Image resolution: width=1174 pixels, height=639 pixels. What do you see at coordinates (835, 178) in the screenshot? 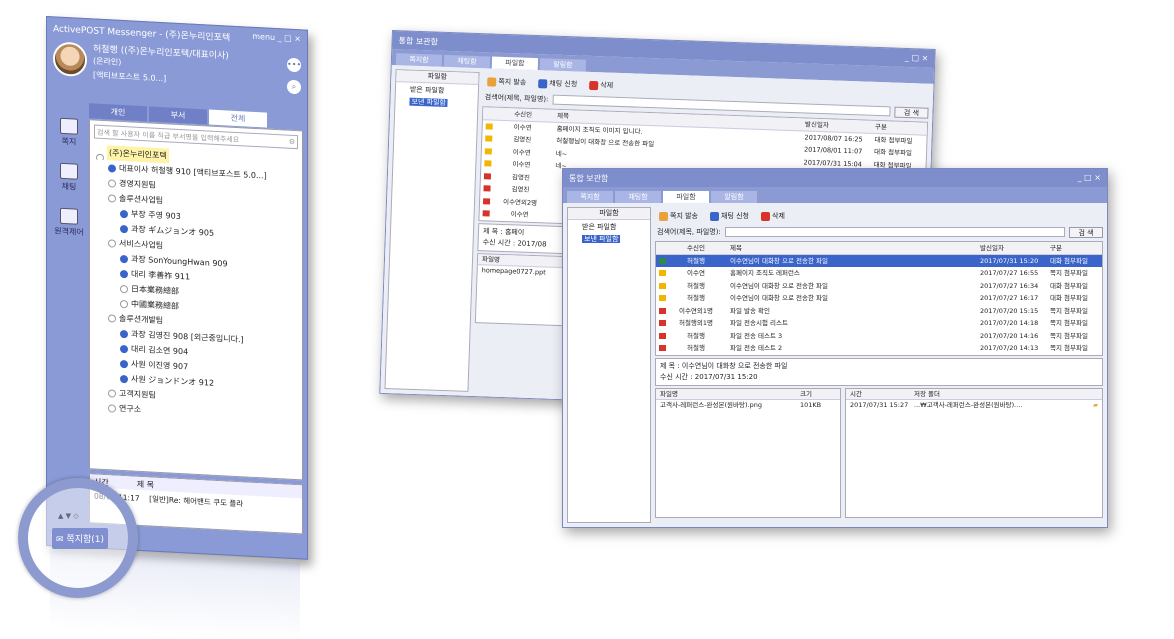
I see `window-title-bar: 통합 보관함 _ □ ×` at bounding box center [835, 178].